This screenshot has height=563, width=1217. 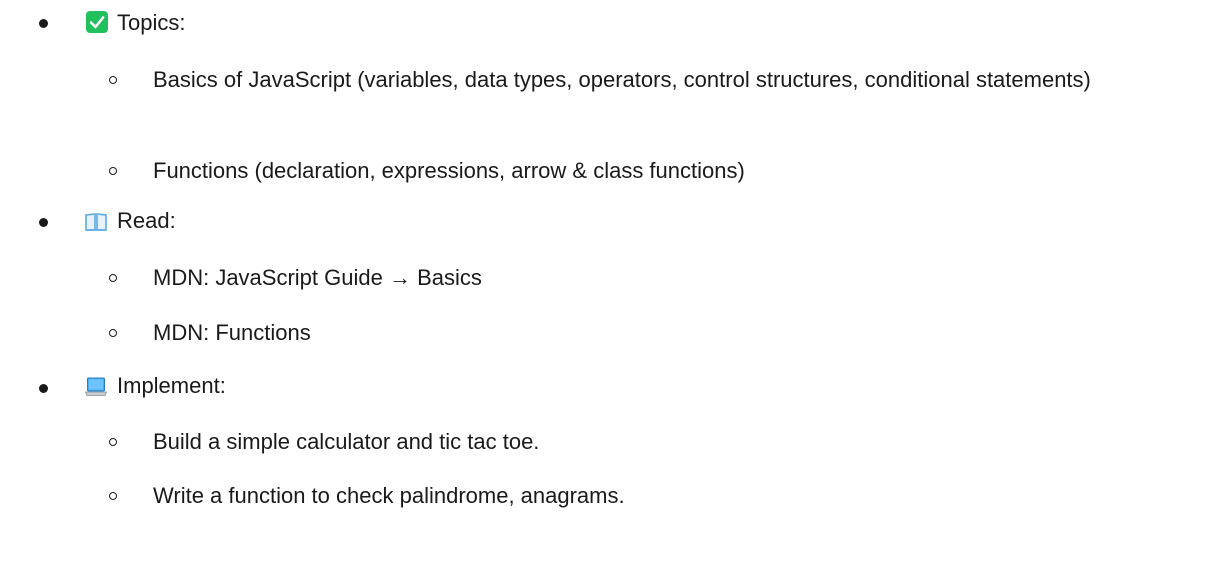 I want to click on read-item-functions: MDN: Functions, so click(x=232, y=332).